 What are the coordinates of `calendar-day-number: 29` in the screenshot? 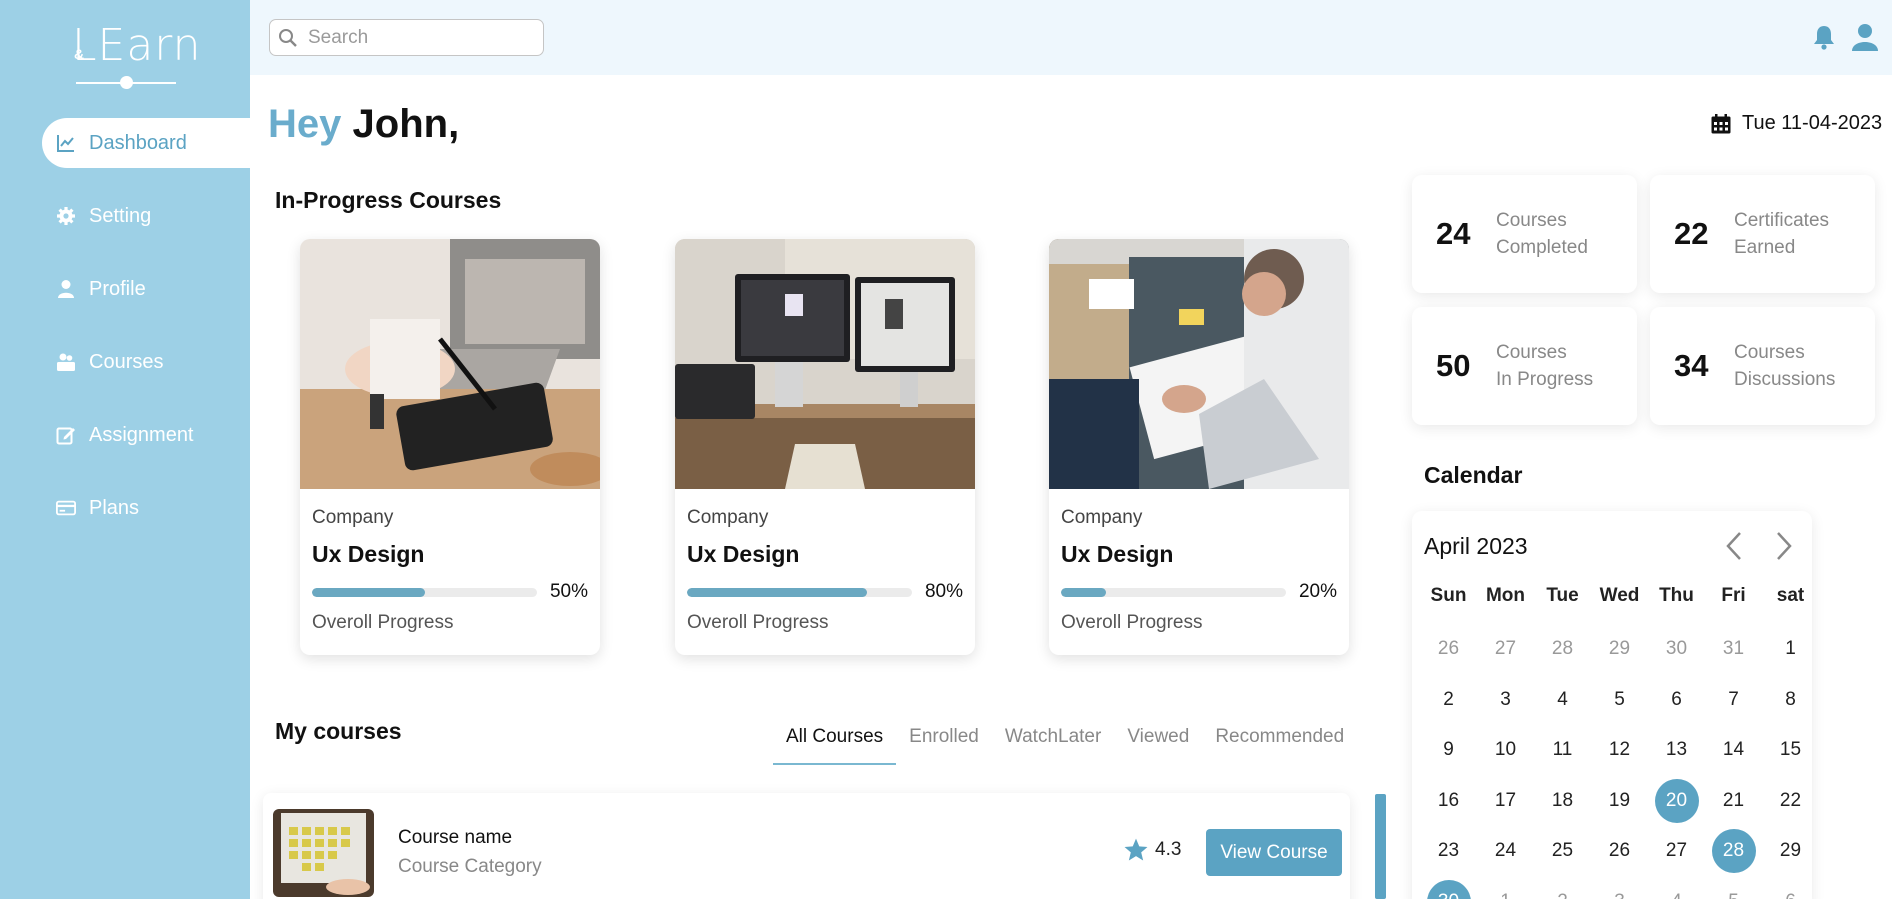 It's located at (1619, 649).